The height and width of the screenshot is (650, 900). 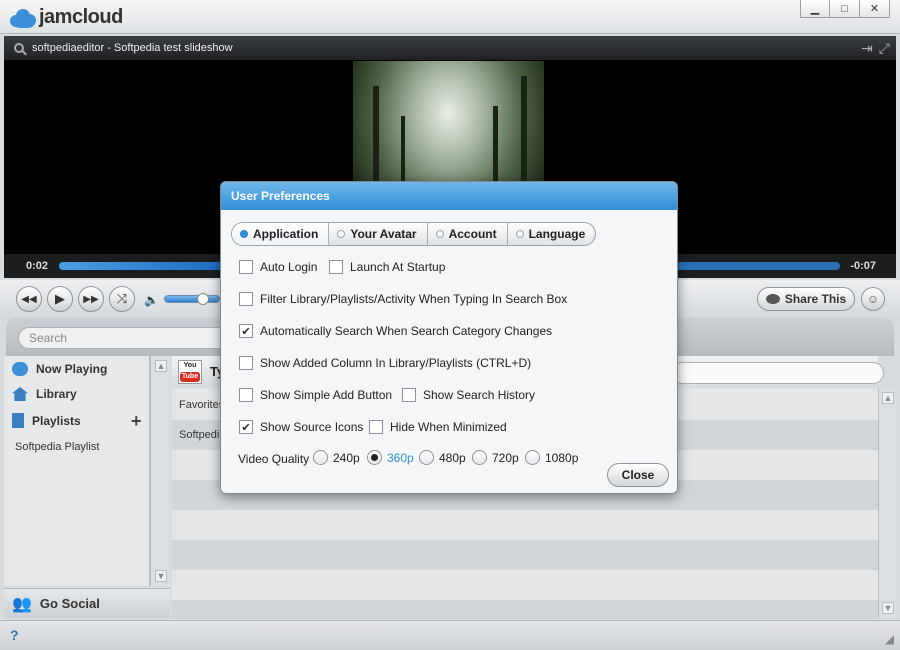 What do you see at coordinates (450, 17) in the screenshot?
I see `title-bar: jamcloud ▁ □ ✕` at bounding box center [450, 17].